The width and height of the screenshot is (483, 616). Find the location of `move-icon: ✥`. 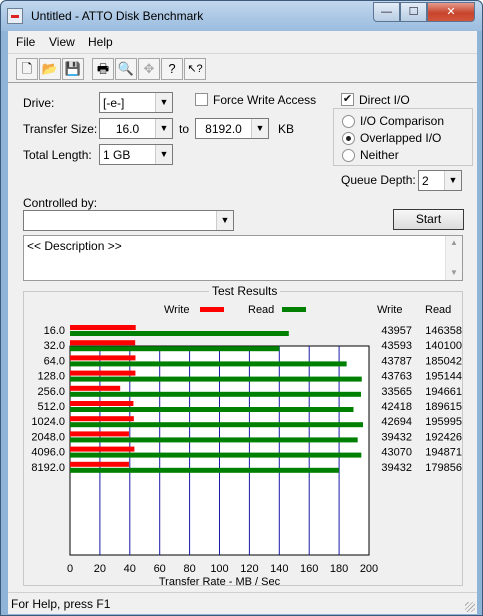

move-icon: ✥ is located at coordinates (149, 69).